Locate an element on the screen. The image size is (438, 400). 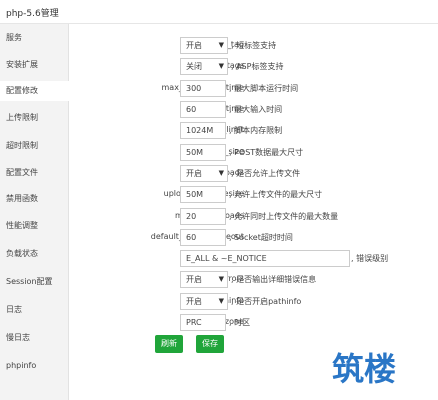
setting-desc: , 脚本内存限制 is located at coordinates (256, 130).